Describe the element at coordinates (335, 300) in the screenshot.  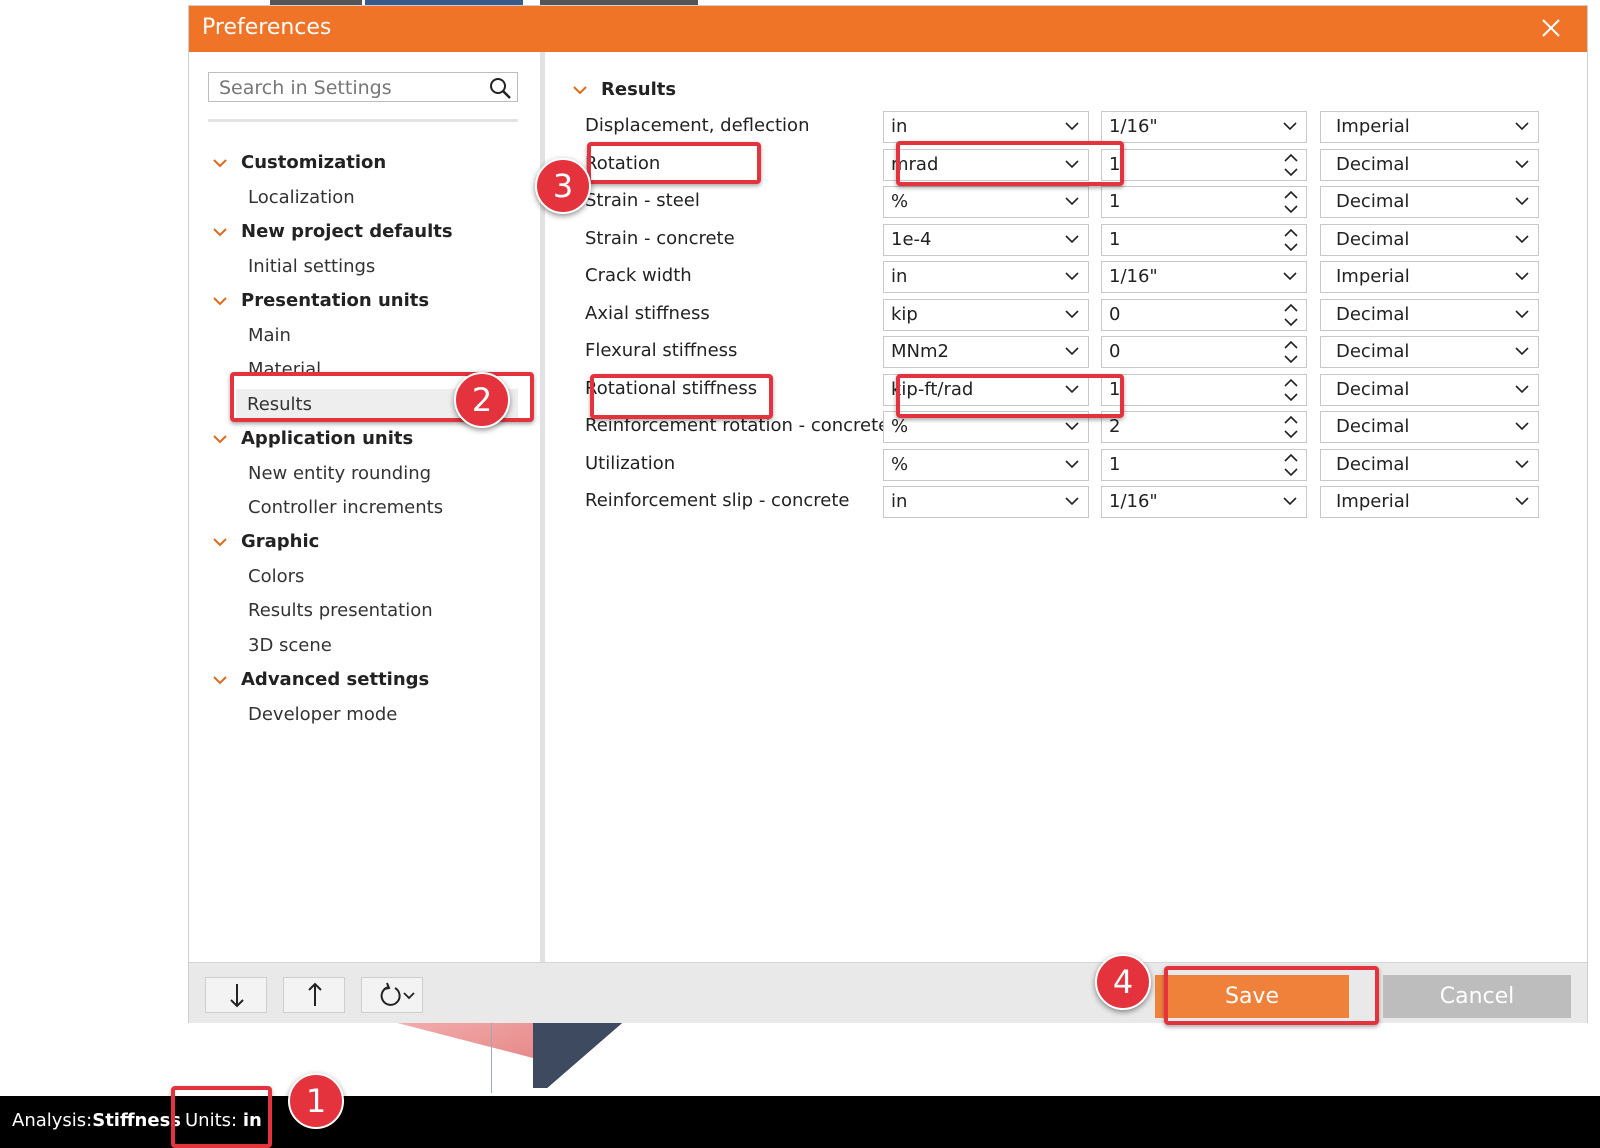
I see `tree-group-label: Presentation units` at that location.